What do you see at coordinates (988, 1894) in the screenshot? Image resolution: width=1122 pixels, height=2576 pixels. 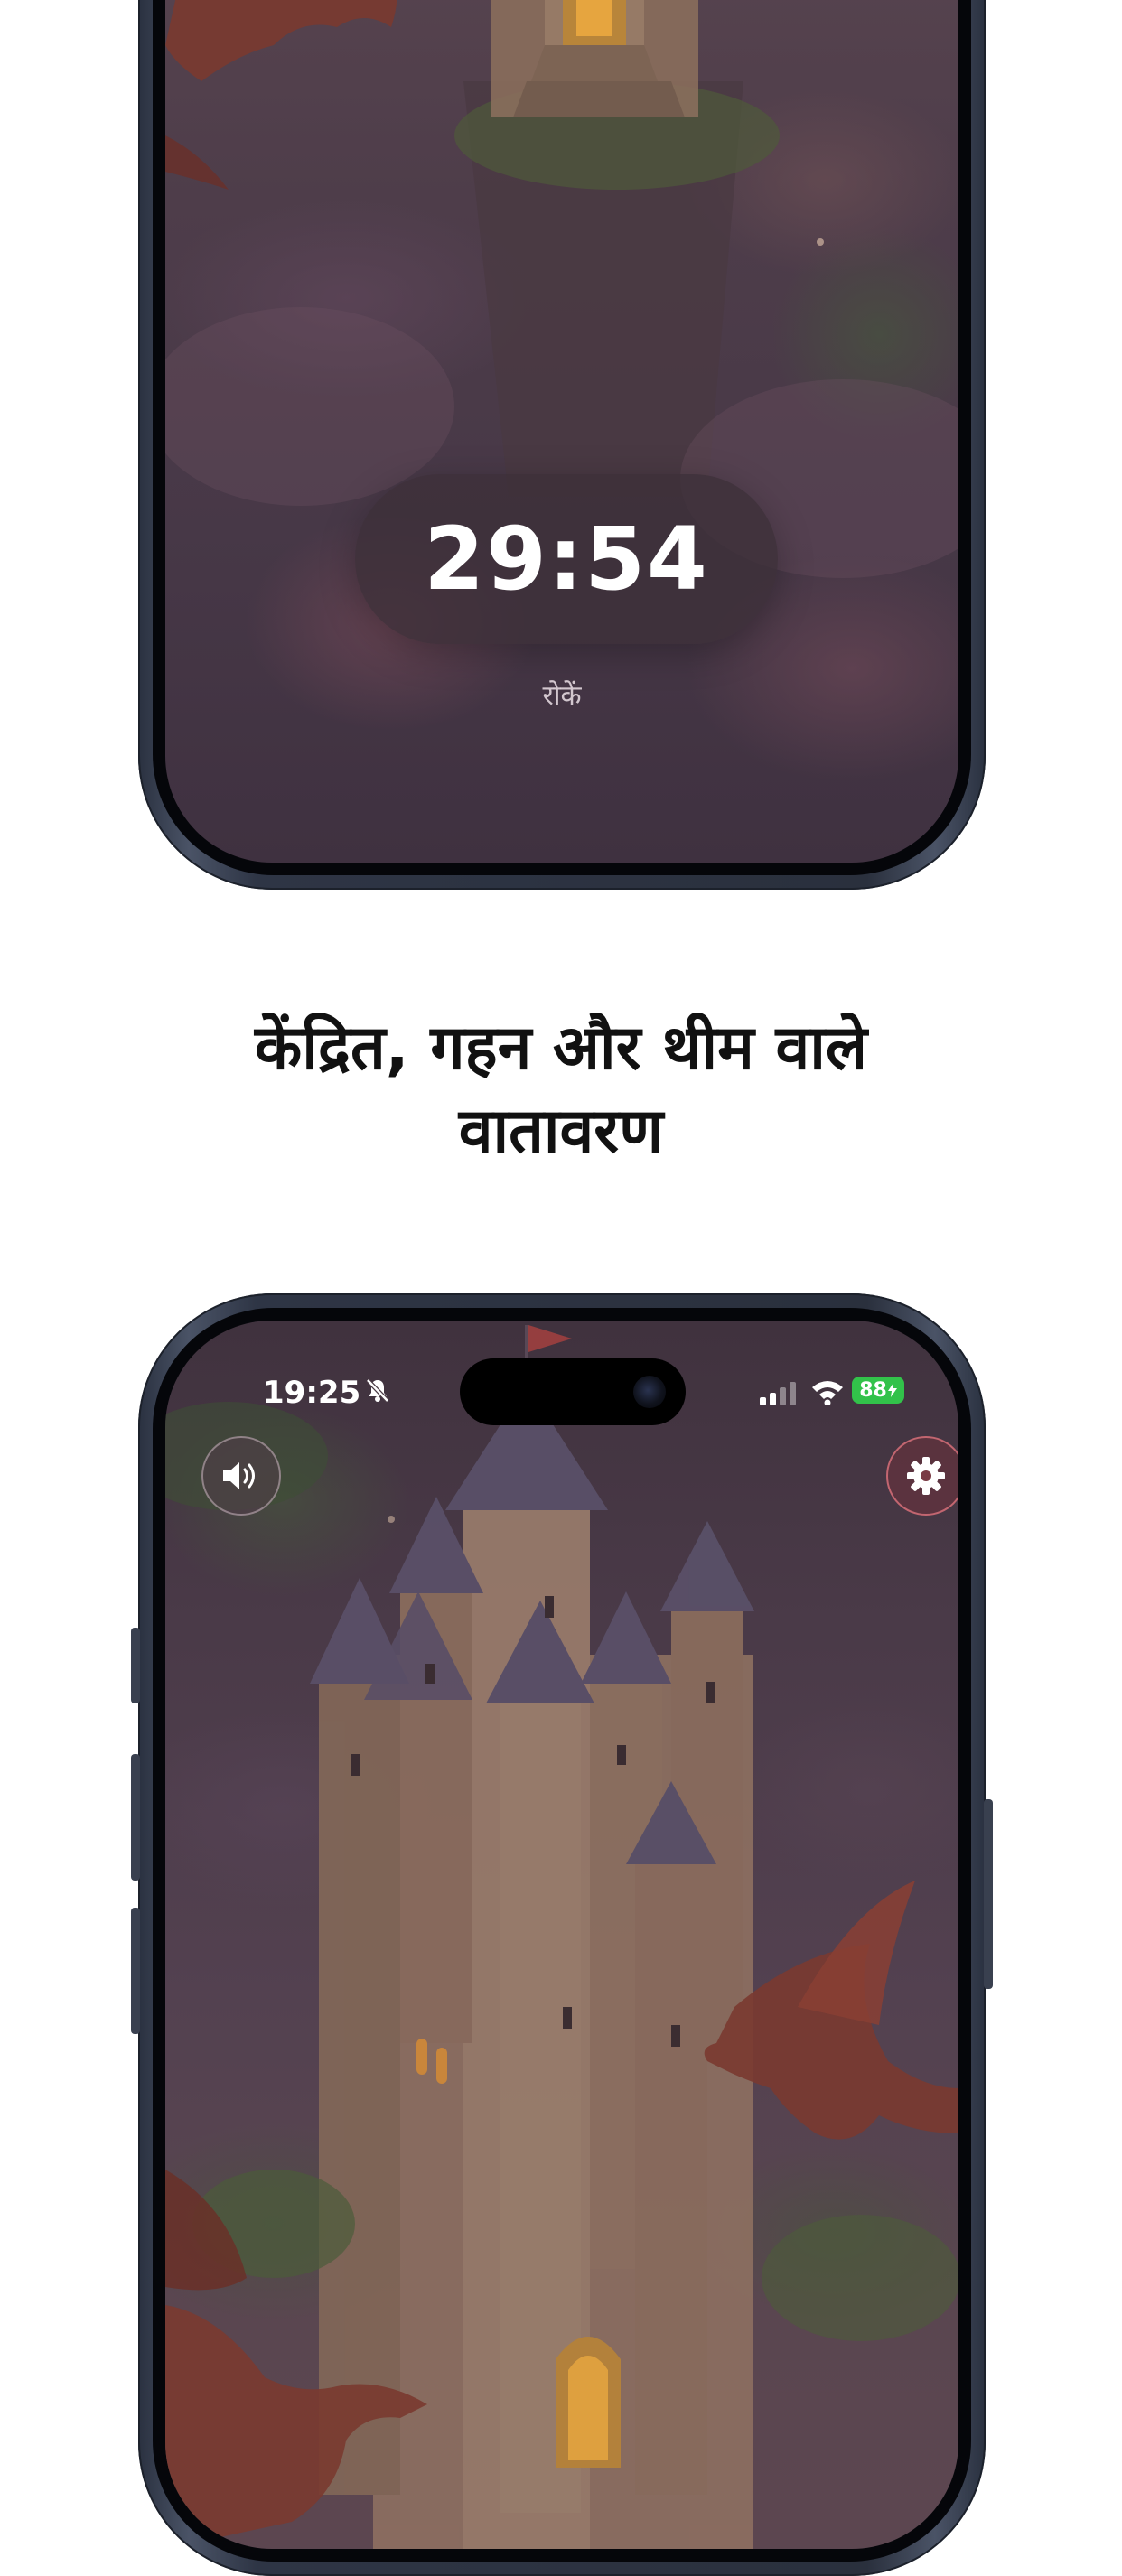 I see `power-button` at bounding box center [988, 1894].